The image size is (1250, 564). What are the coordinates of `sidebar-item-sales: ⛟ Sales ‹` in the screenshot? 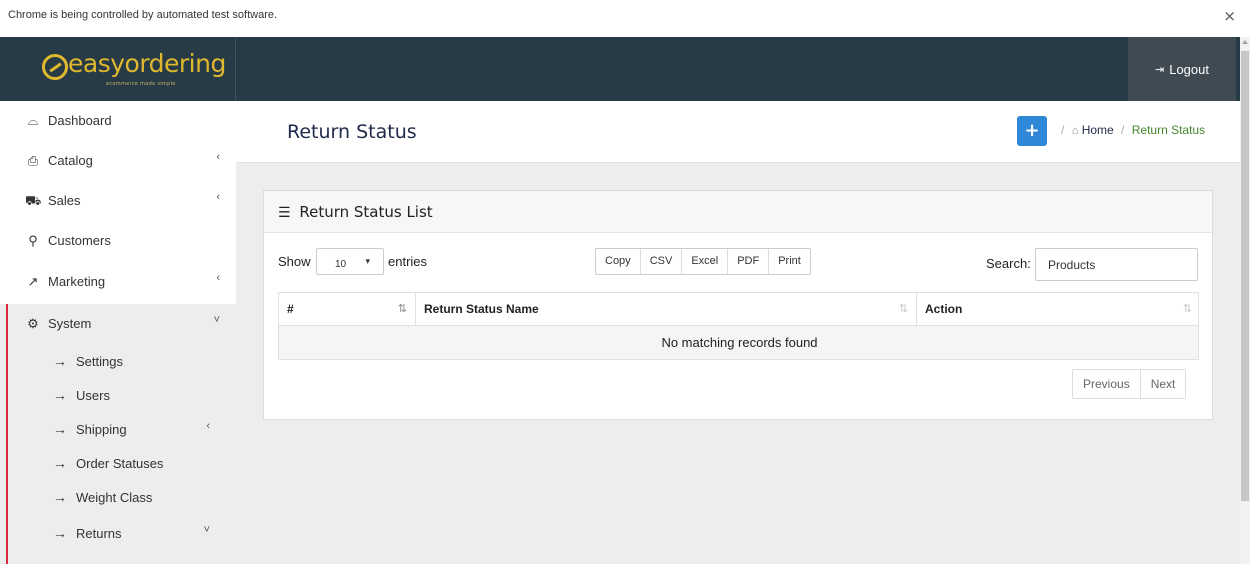 It's located at (118, 201).